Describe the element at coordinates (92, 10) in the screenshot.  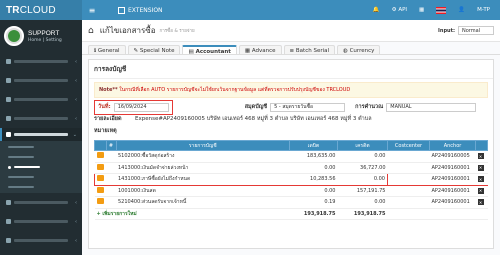
I see `menu-toggle-icon: ≡` at that location.